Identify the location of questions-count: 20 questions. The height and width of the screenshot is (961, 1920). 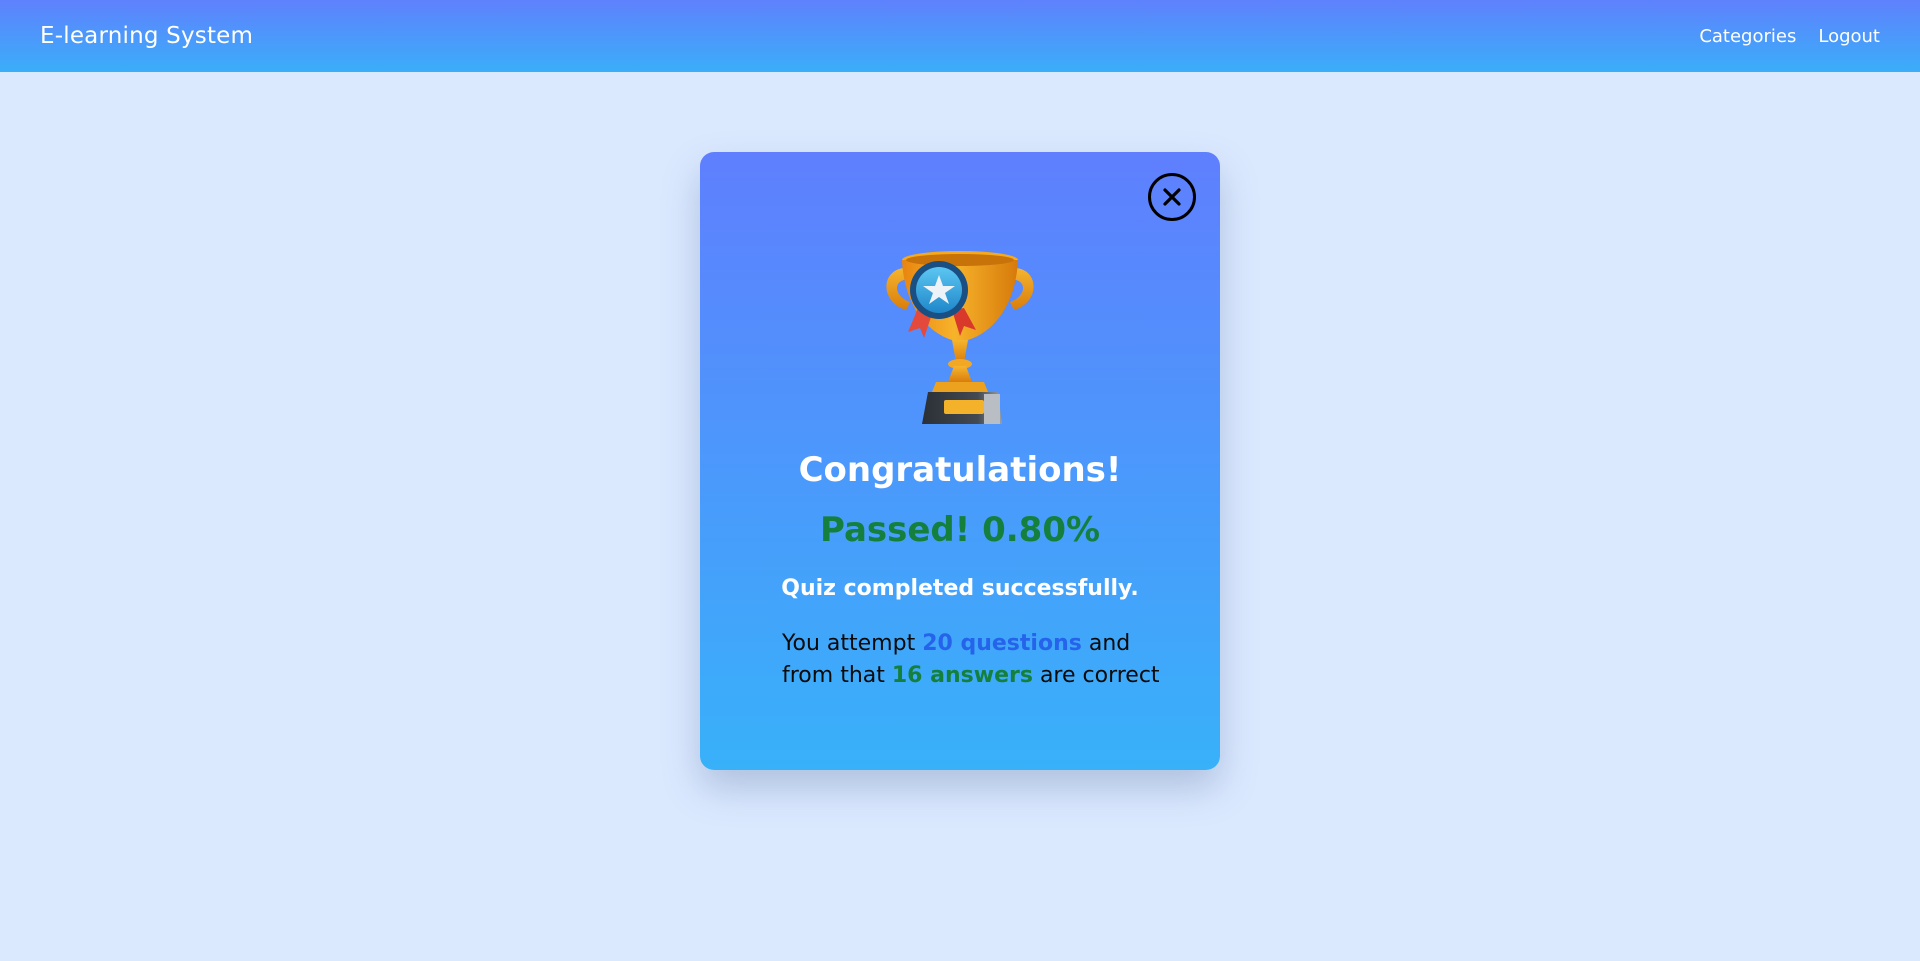
(1002, 643).